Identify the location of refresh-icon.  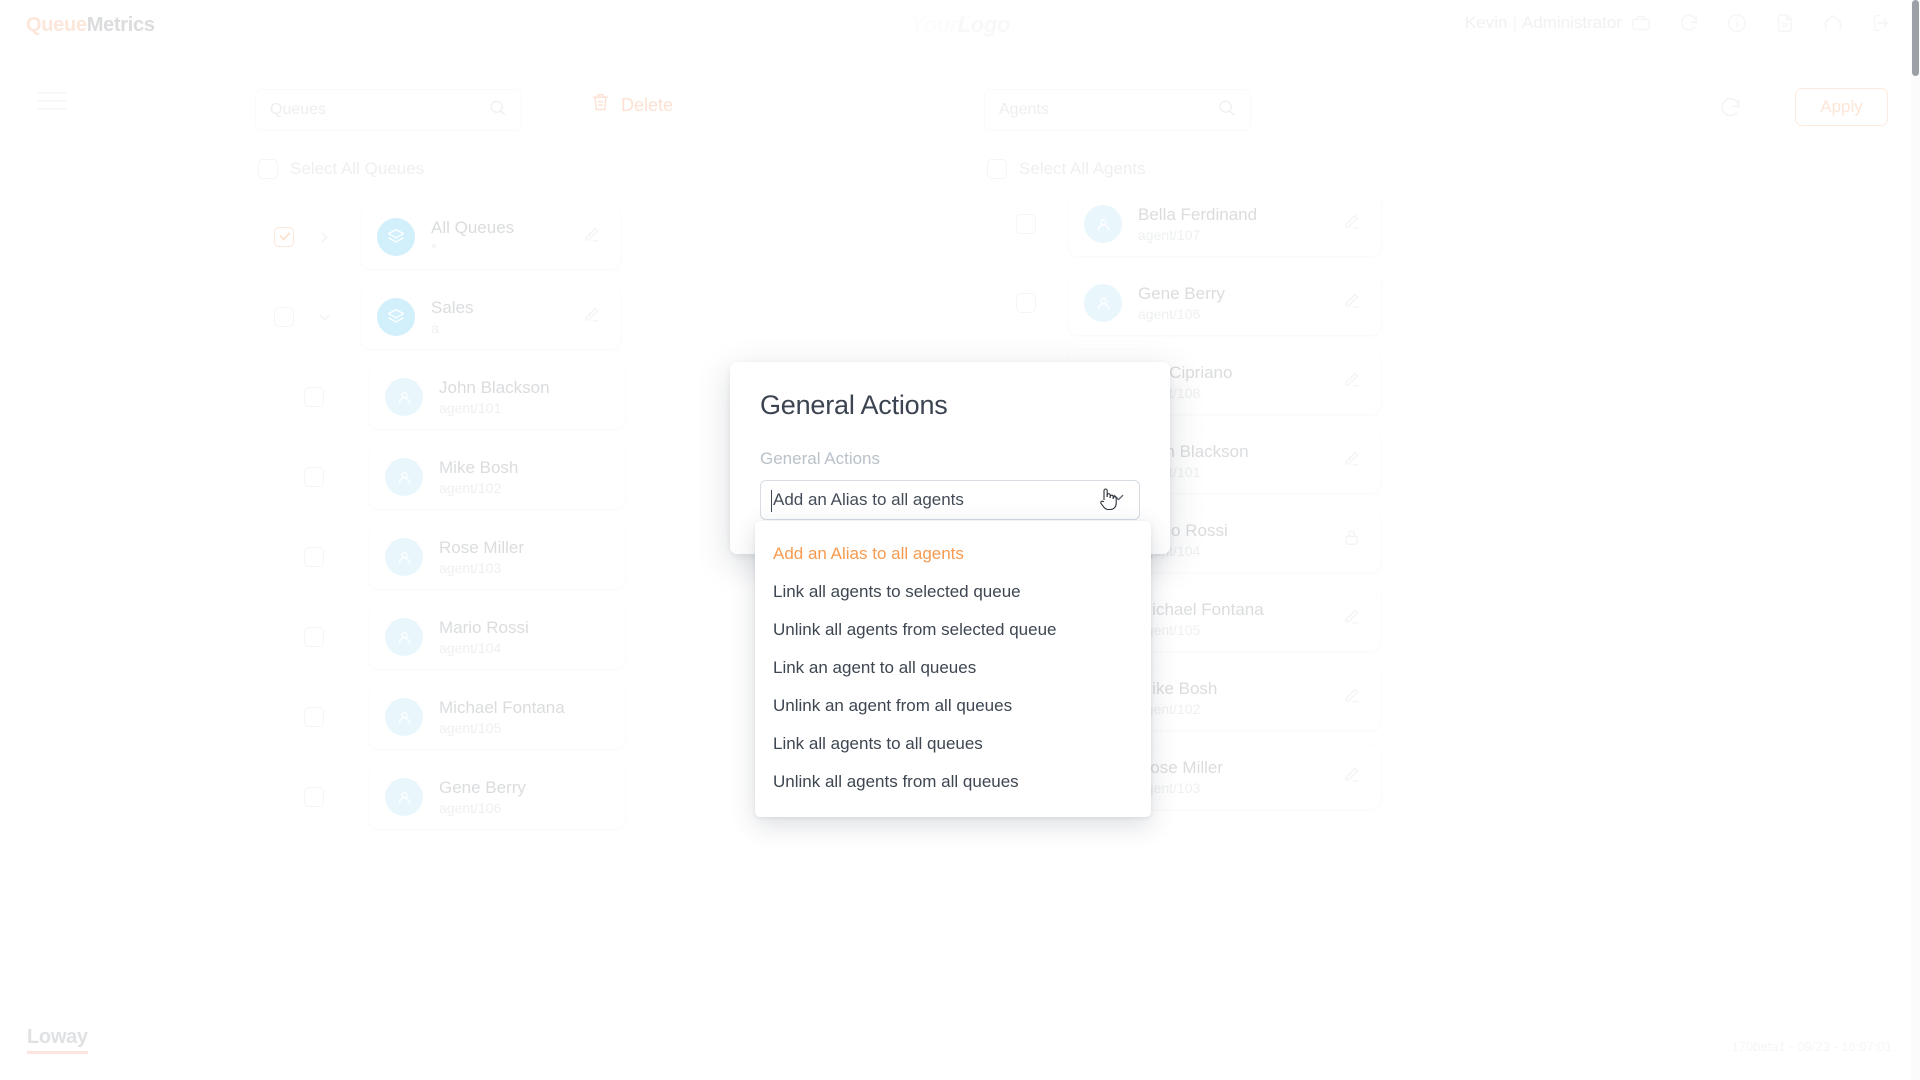
(1689, 23).